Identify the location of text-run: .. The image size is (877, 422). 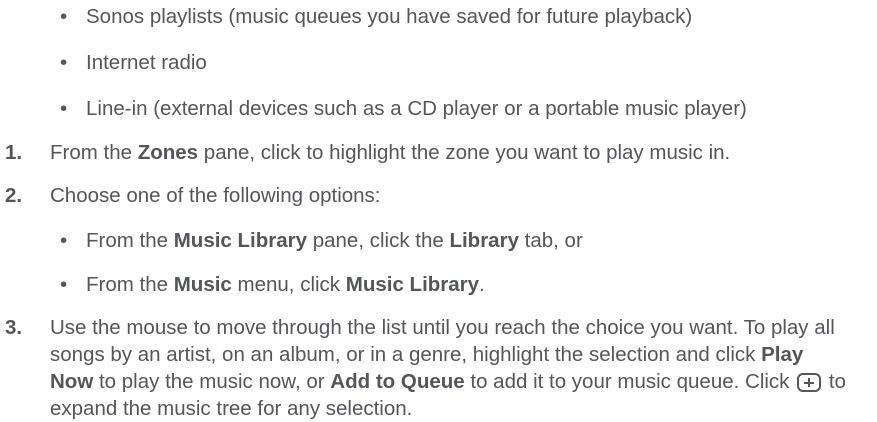
(482, 284).